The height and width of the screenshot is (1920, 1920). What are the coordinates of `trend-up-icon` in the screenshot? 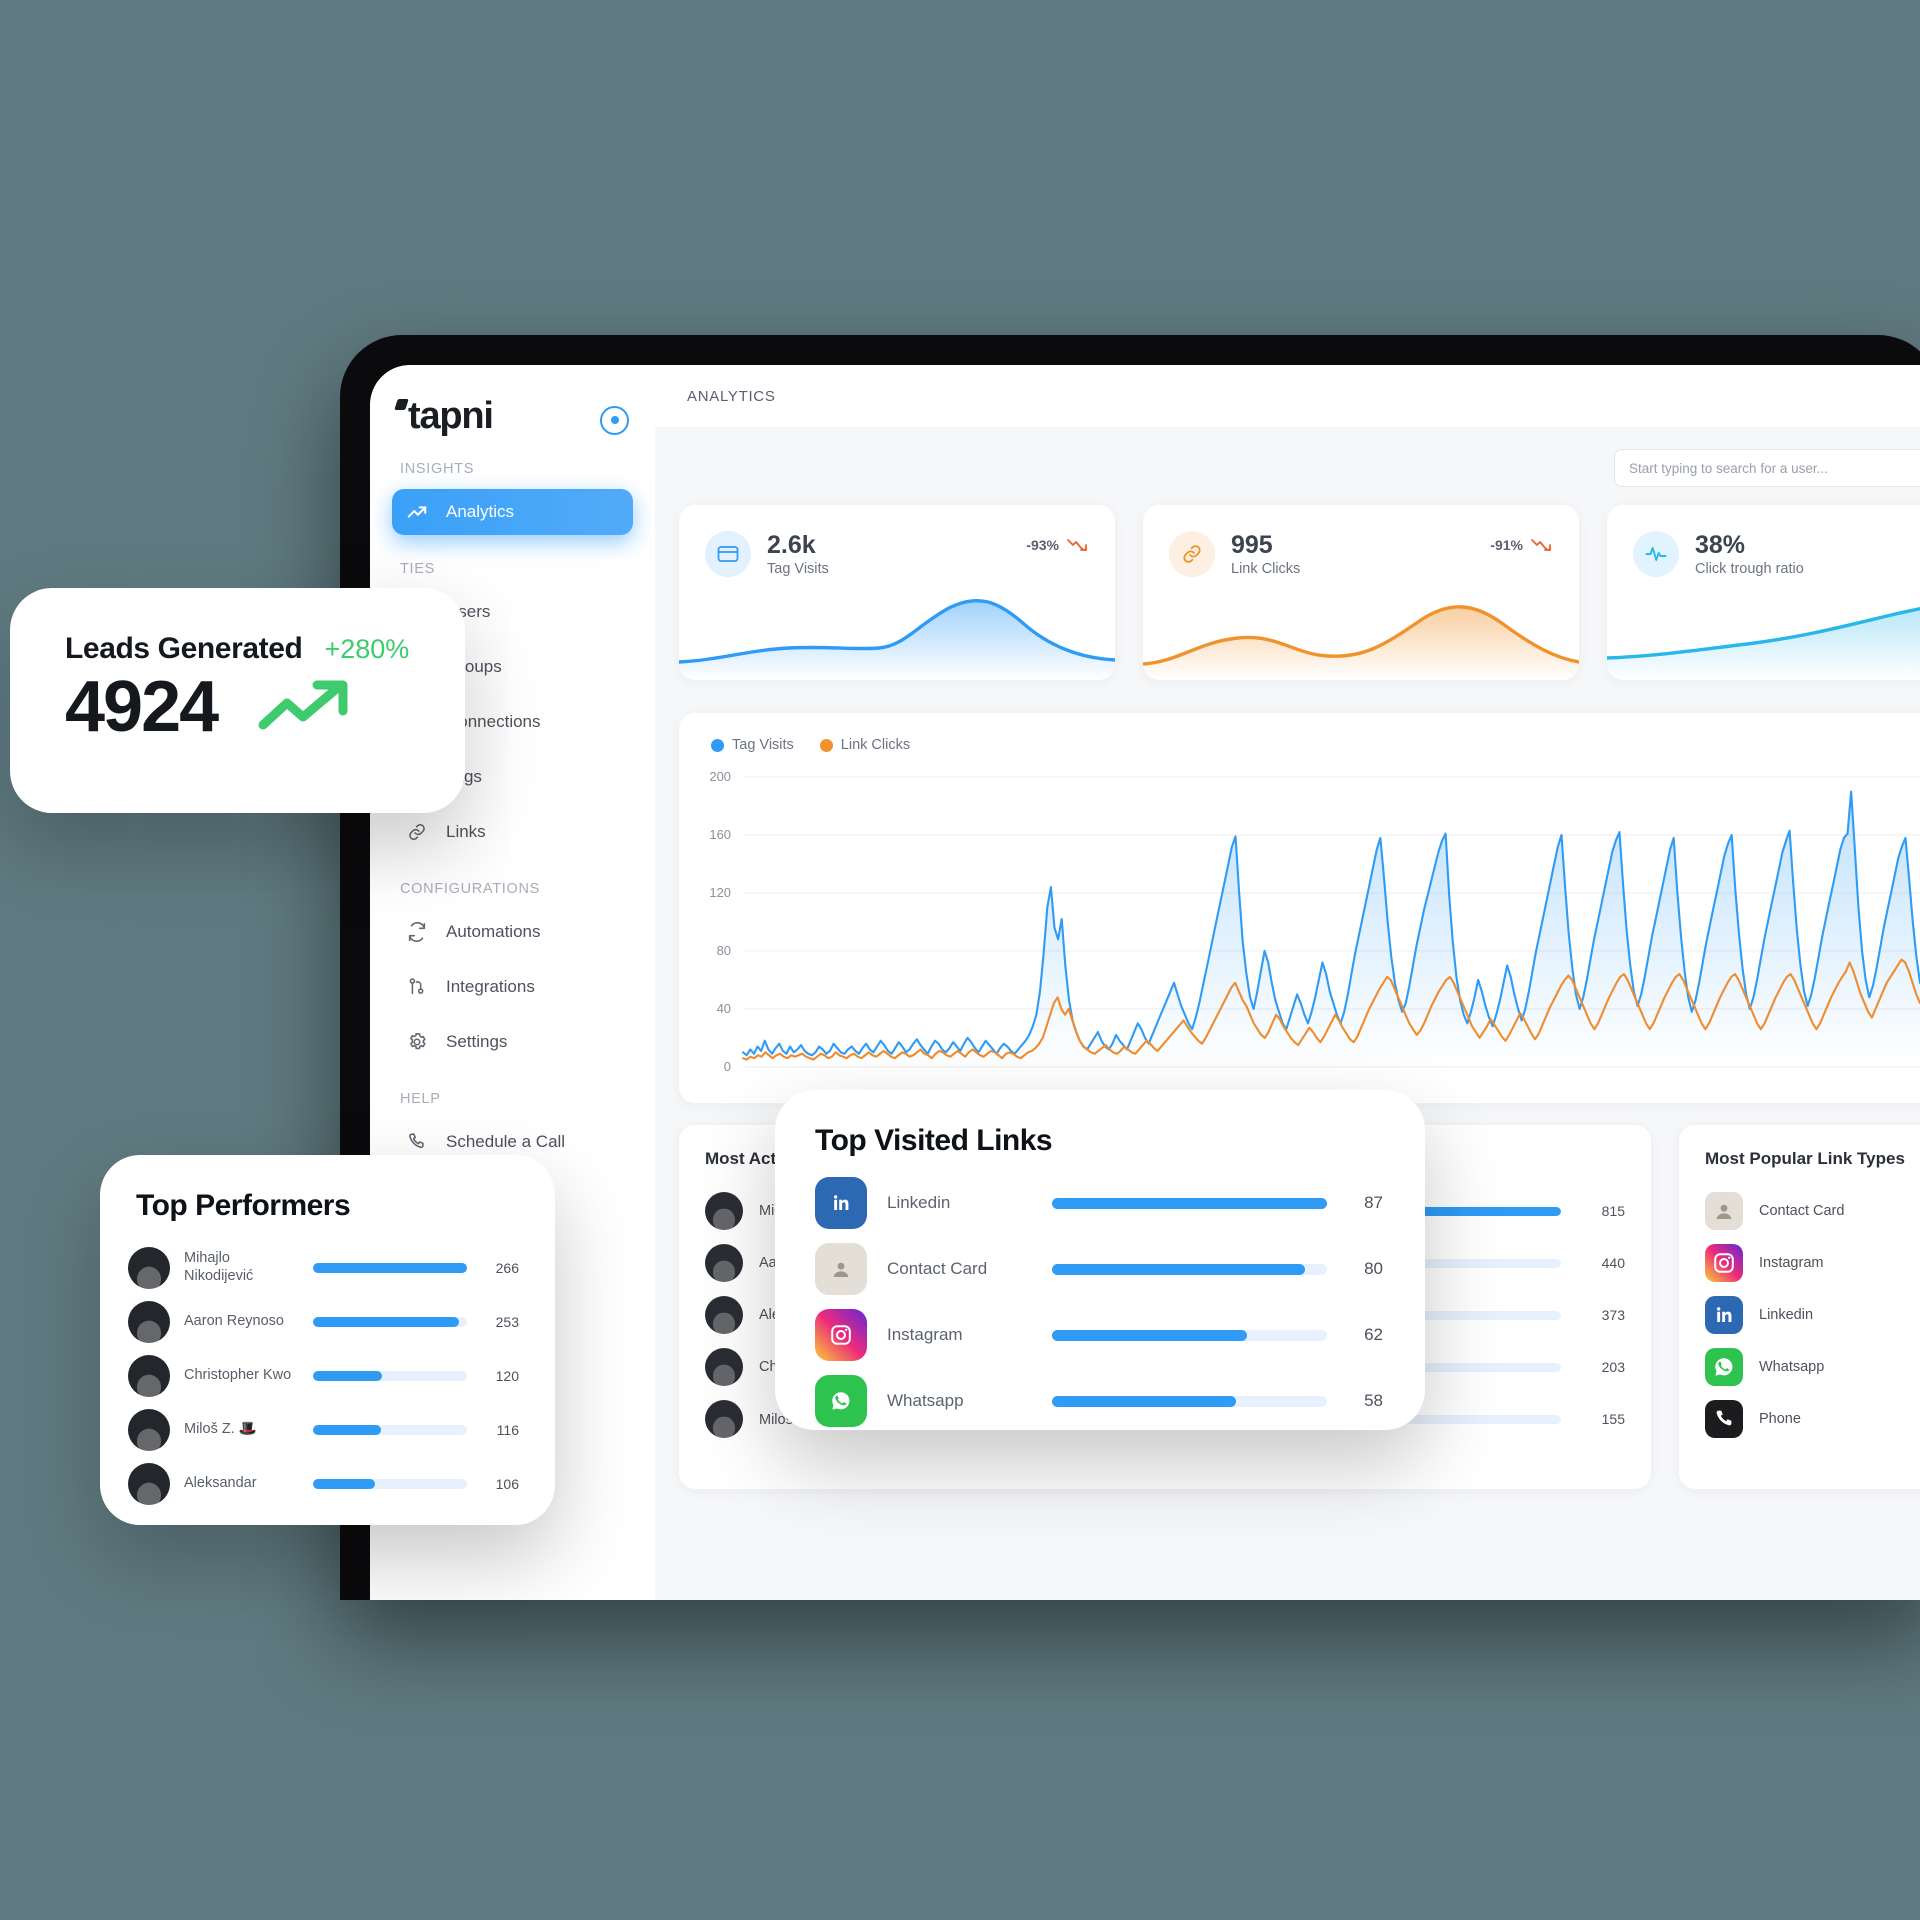 It's located at (303, 705).